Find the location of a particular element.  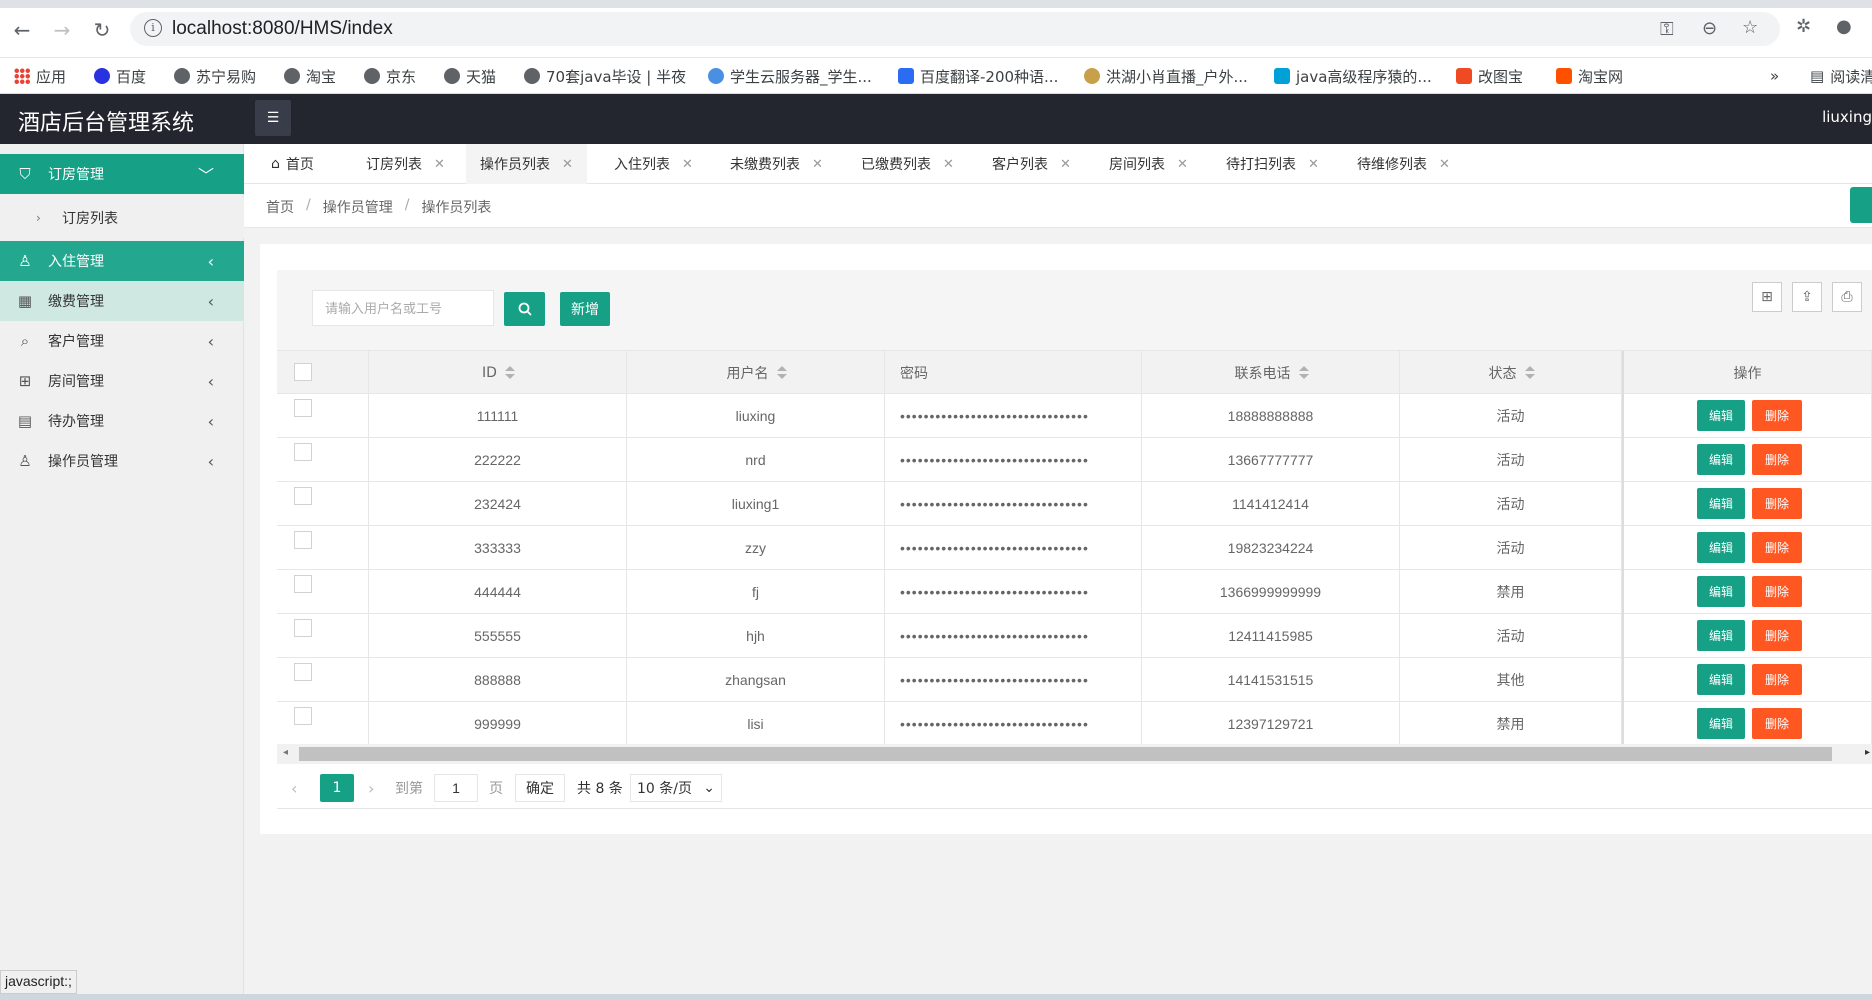

sidebar-item-checkin: ♙ 入住管理 ‹ is located at coordinates (122, 261).